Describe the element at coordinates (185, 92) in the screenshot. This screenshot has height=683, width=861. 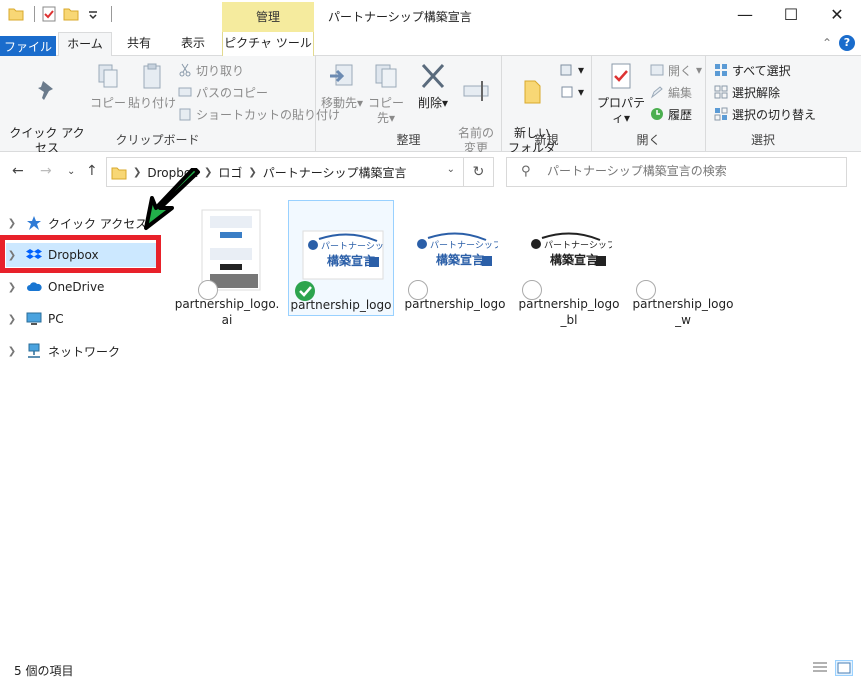
I see `copy-path-icon` at that location.